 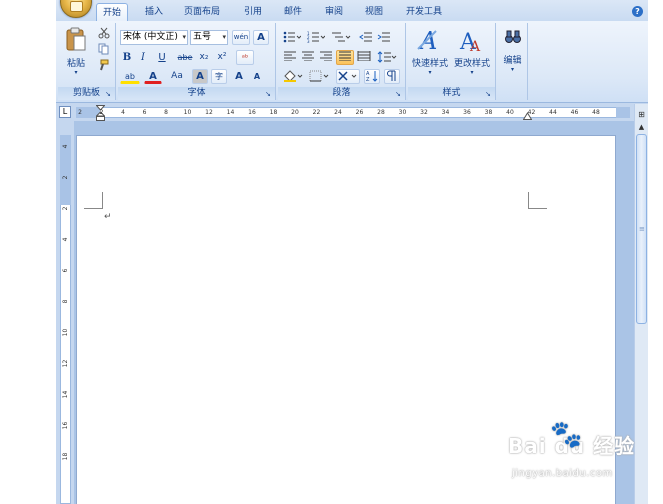 What do you see at coordinates (127, 57) in the screenshot?
I see `bold-button: B` at bounding box center [127, 57].